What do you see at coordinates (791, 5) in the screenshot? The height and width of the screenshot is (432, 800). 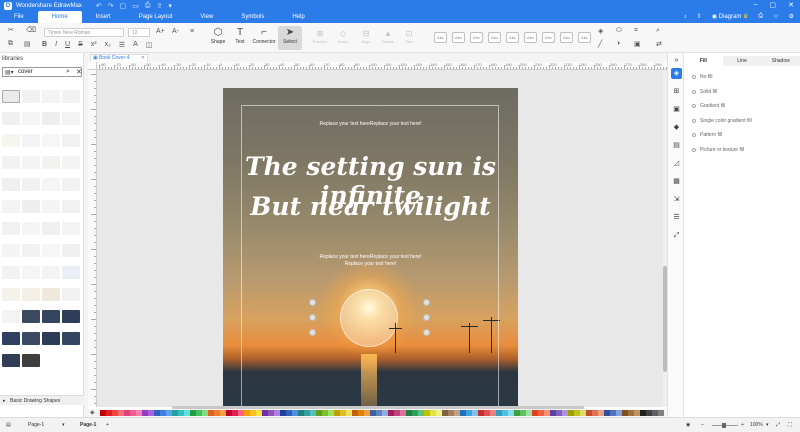 I see `close-icon: ✕` at bounding box center [791, 5].